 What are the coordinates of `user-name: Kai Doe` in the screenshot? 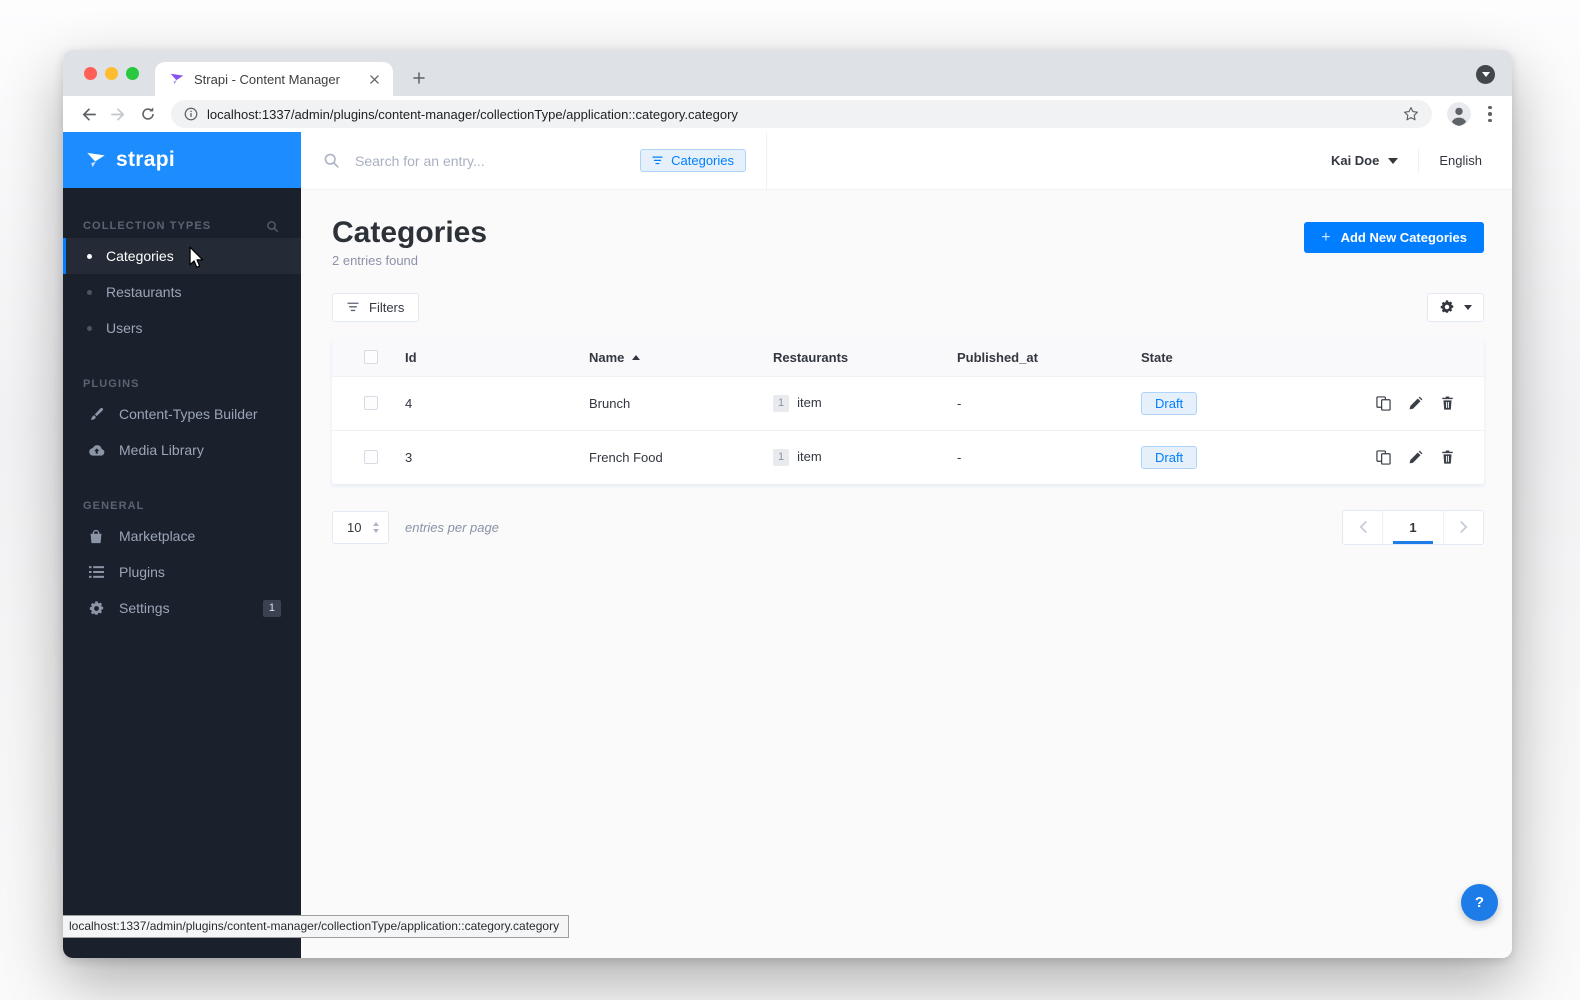 It's located at (1355, 160).